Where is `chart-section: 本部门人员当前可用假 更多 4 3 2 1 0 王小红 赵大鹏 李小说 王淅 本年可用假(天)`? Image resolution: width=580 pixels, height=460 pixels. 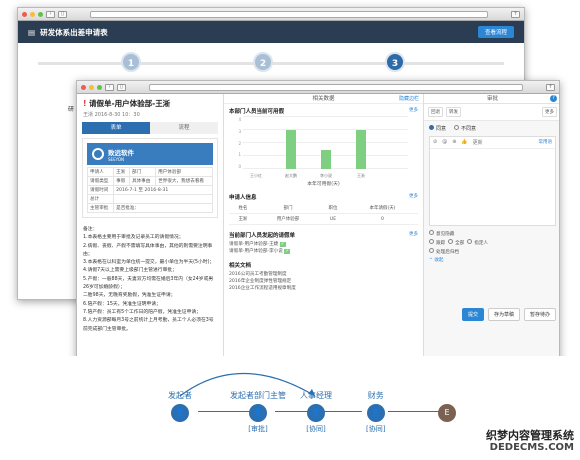
chart-section: 本部门人员当前可用假 更多 4 3 2 1 0 王小红 赵大鹏 李小说 王淅 本年可用假(天) is located at coordinates (323, 147).